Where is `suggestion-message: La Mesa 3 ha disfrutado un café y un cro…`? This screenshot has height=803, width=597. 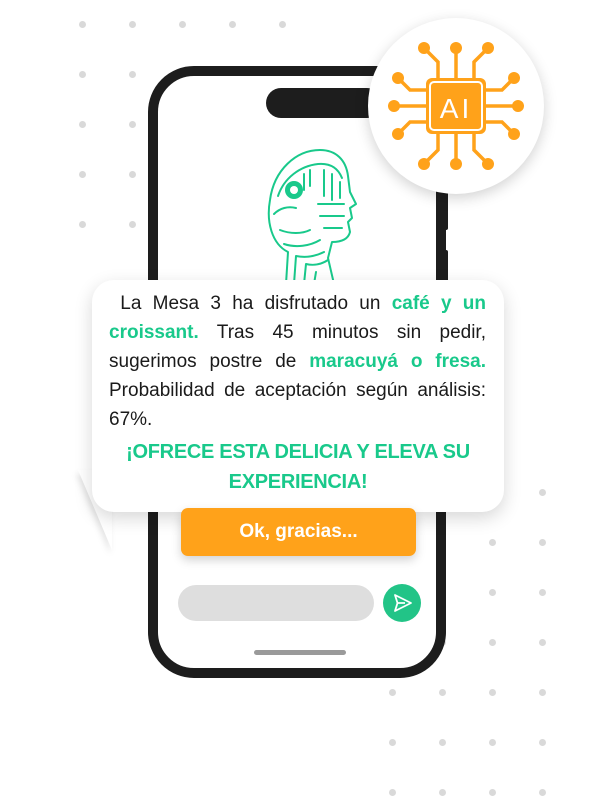
suggestion-message: La Mesa 3 ha disfrutado un café y un cro… is located at coordinates (297, 361).